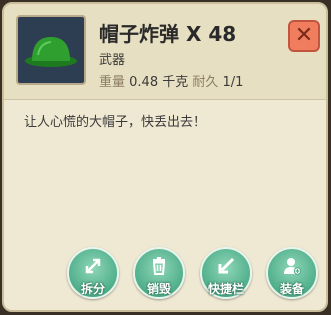 The image size is (331, 315). I want to click on item-description: 让人心慌的大帽子，快丢出去！, so click(115, 122).